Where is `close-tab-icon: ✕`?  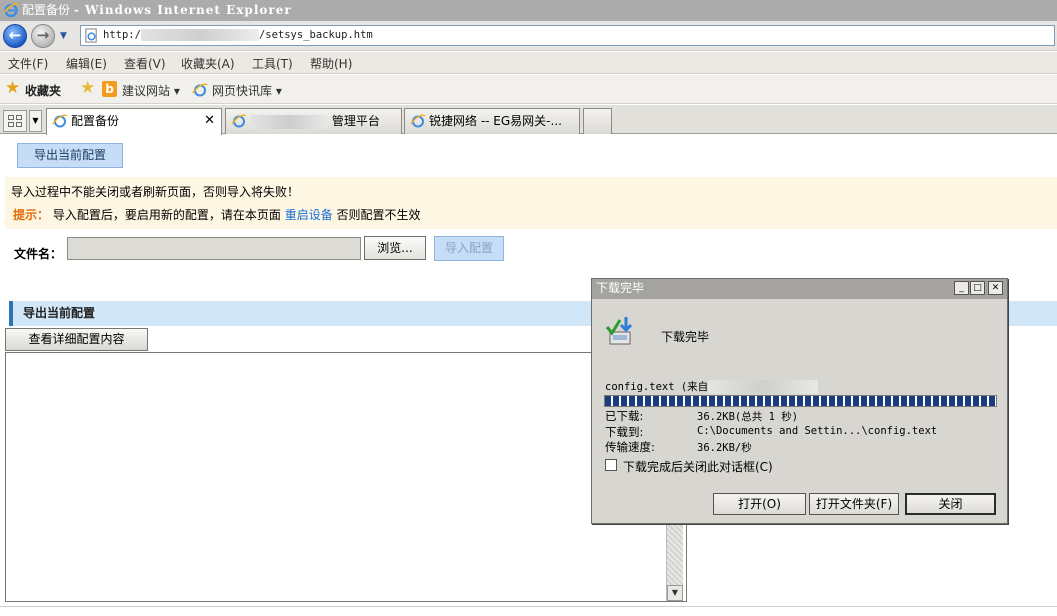
close-tab-icon: ✕ is located at coordinates (209, 121).